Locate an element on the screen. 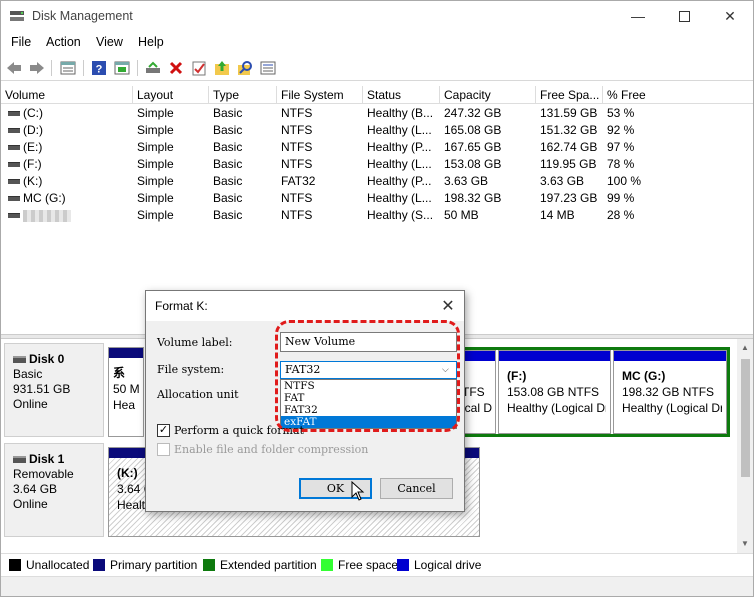 This screenshot has height=597, width=754. disk-1-type: Removable is located at coordinates (43, 474).